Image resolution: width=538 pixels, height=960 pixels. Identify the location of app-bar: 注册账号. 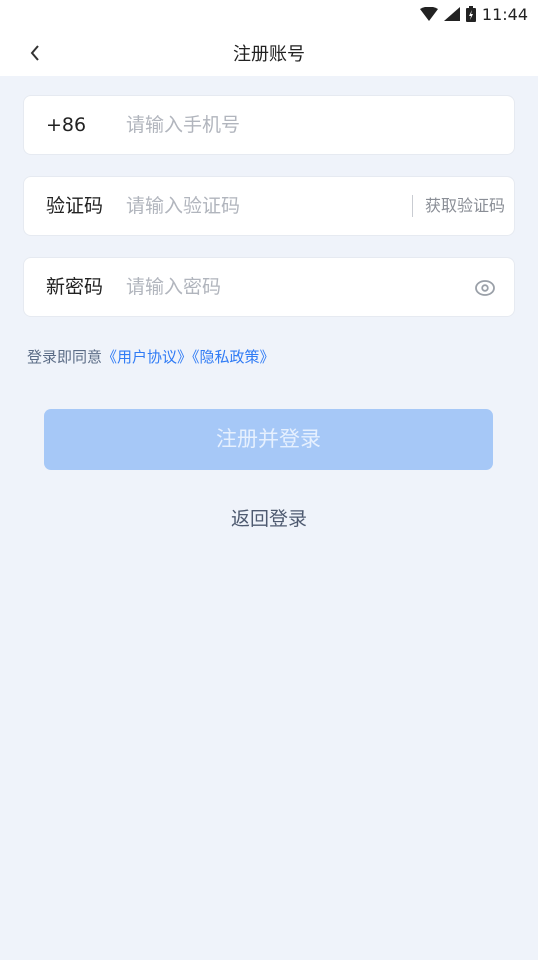
(269, 52).